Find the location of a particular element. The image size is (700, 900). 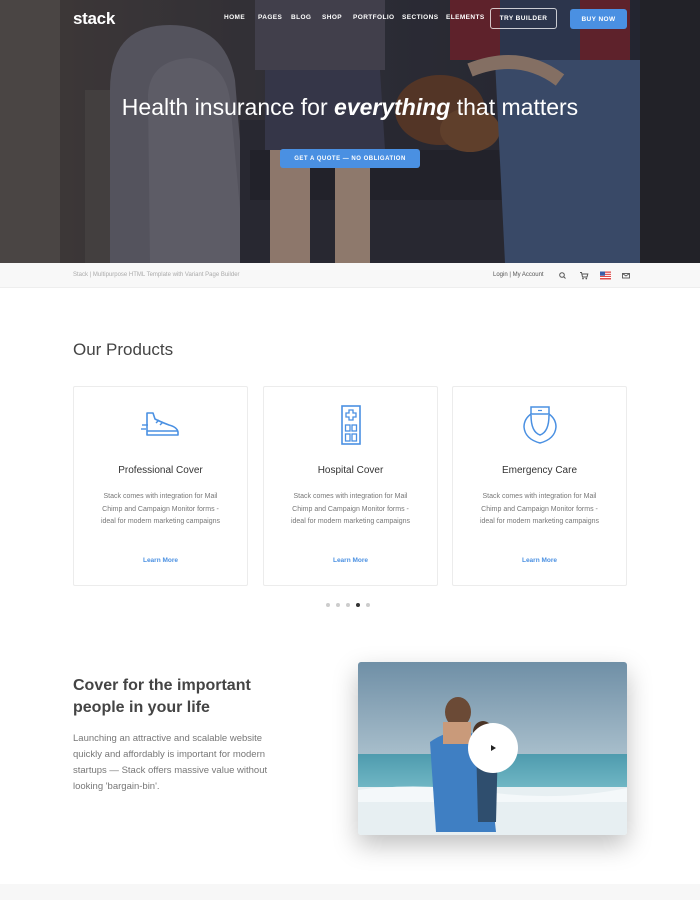

card-title: Hospital Cover is located at coordinates (350, 470).